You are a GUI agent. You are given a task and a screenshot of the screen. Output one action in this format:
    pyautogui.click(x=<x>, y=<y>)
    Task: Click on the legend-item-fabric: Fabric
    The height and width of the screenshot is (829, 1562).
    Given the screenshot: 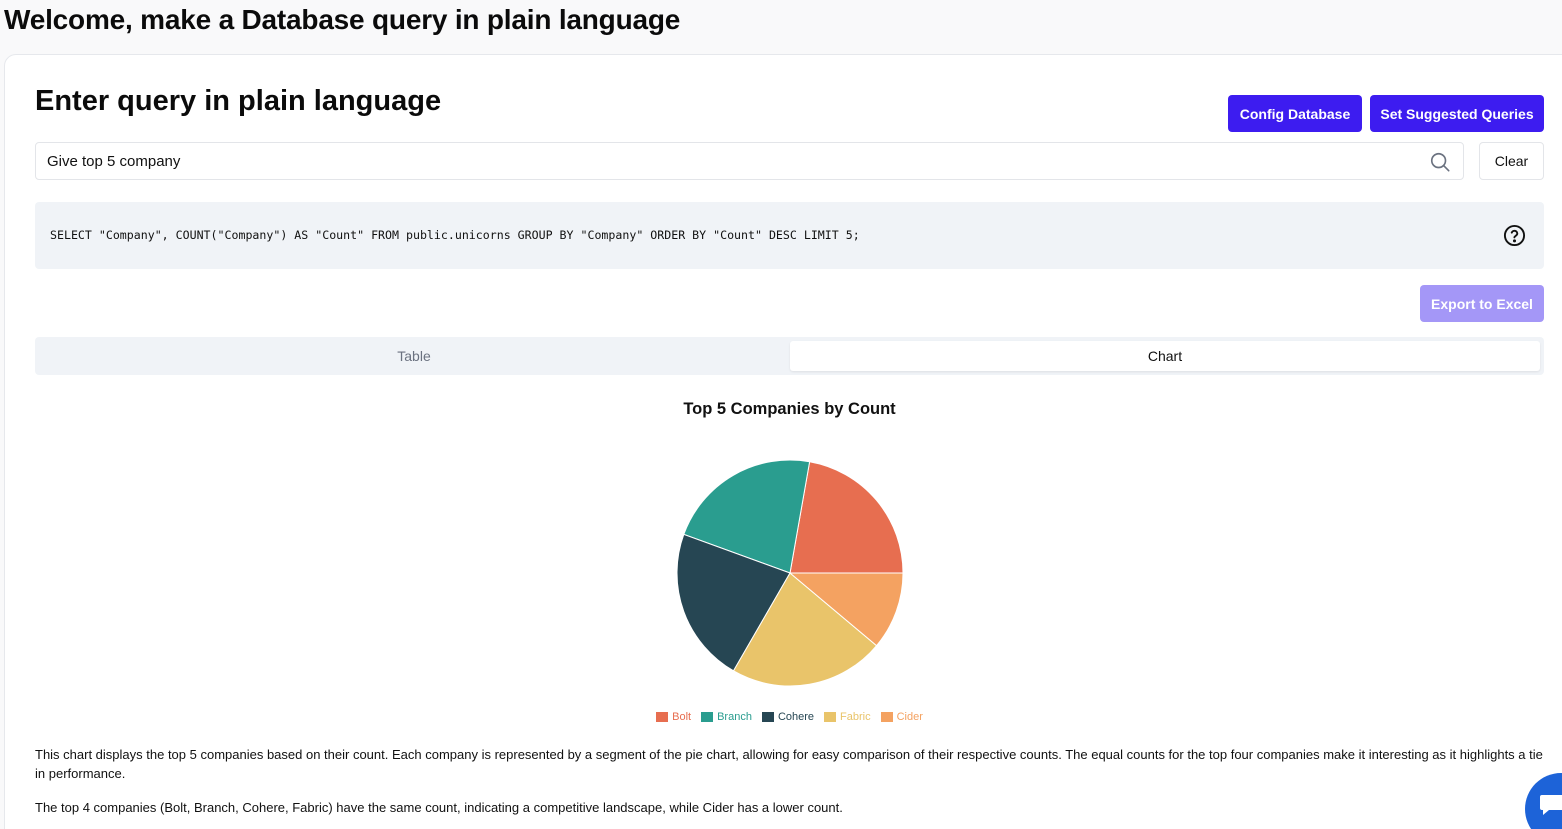 What is the action you would take?
    pyautogui.click(x=847, y=717)
    